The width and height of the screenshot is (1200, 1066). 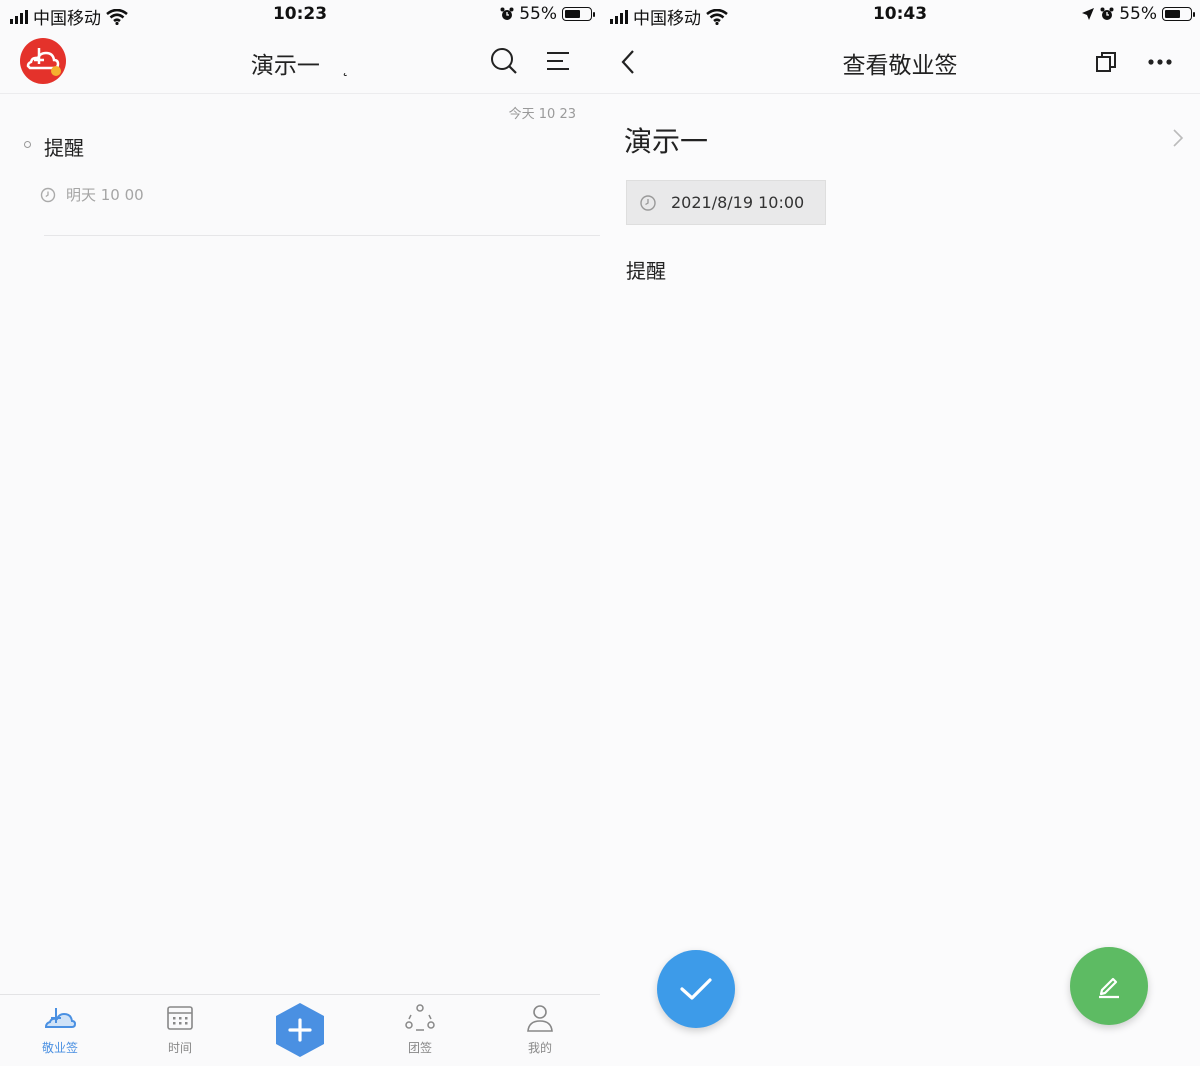 I want to click on note-body: 提醒, so click(x=646, y=271).